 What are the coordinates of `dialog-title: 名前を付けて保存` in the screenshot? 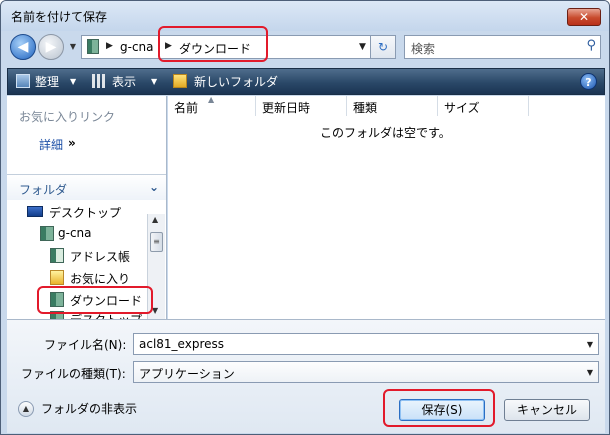 It's located at (59, 17).